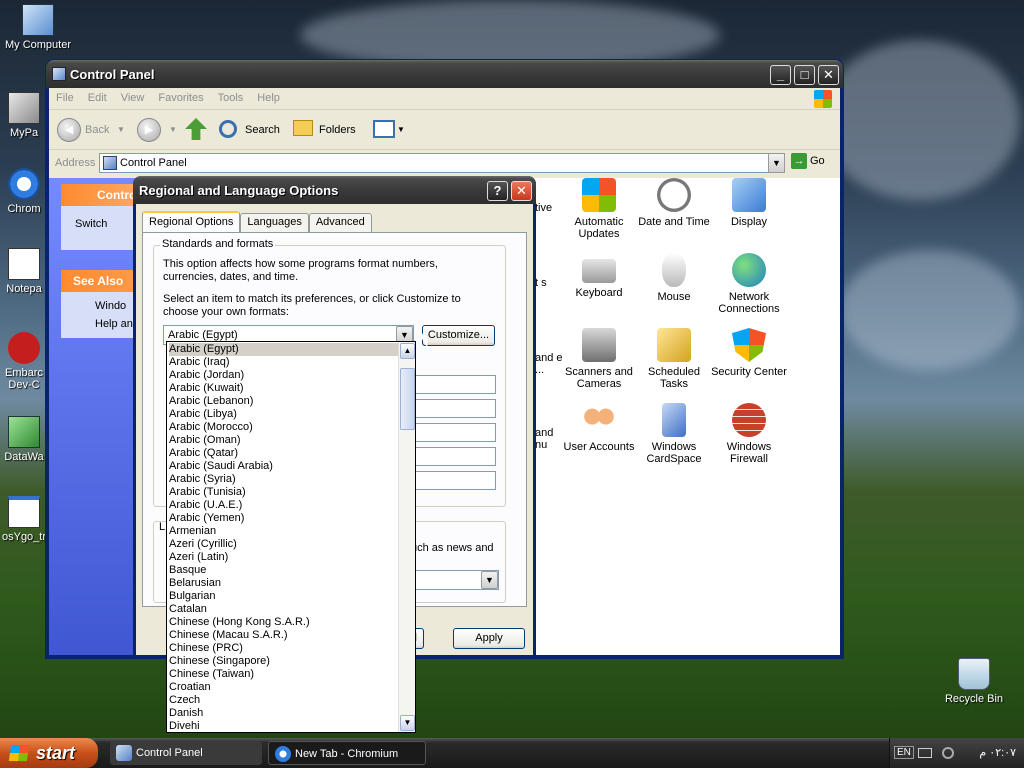 The image size is (1024, 768). Describe the element at coordinates (776, 163) in the screenshot. I see `address-dropdown-icon: ▼` at that location.